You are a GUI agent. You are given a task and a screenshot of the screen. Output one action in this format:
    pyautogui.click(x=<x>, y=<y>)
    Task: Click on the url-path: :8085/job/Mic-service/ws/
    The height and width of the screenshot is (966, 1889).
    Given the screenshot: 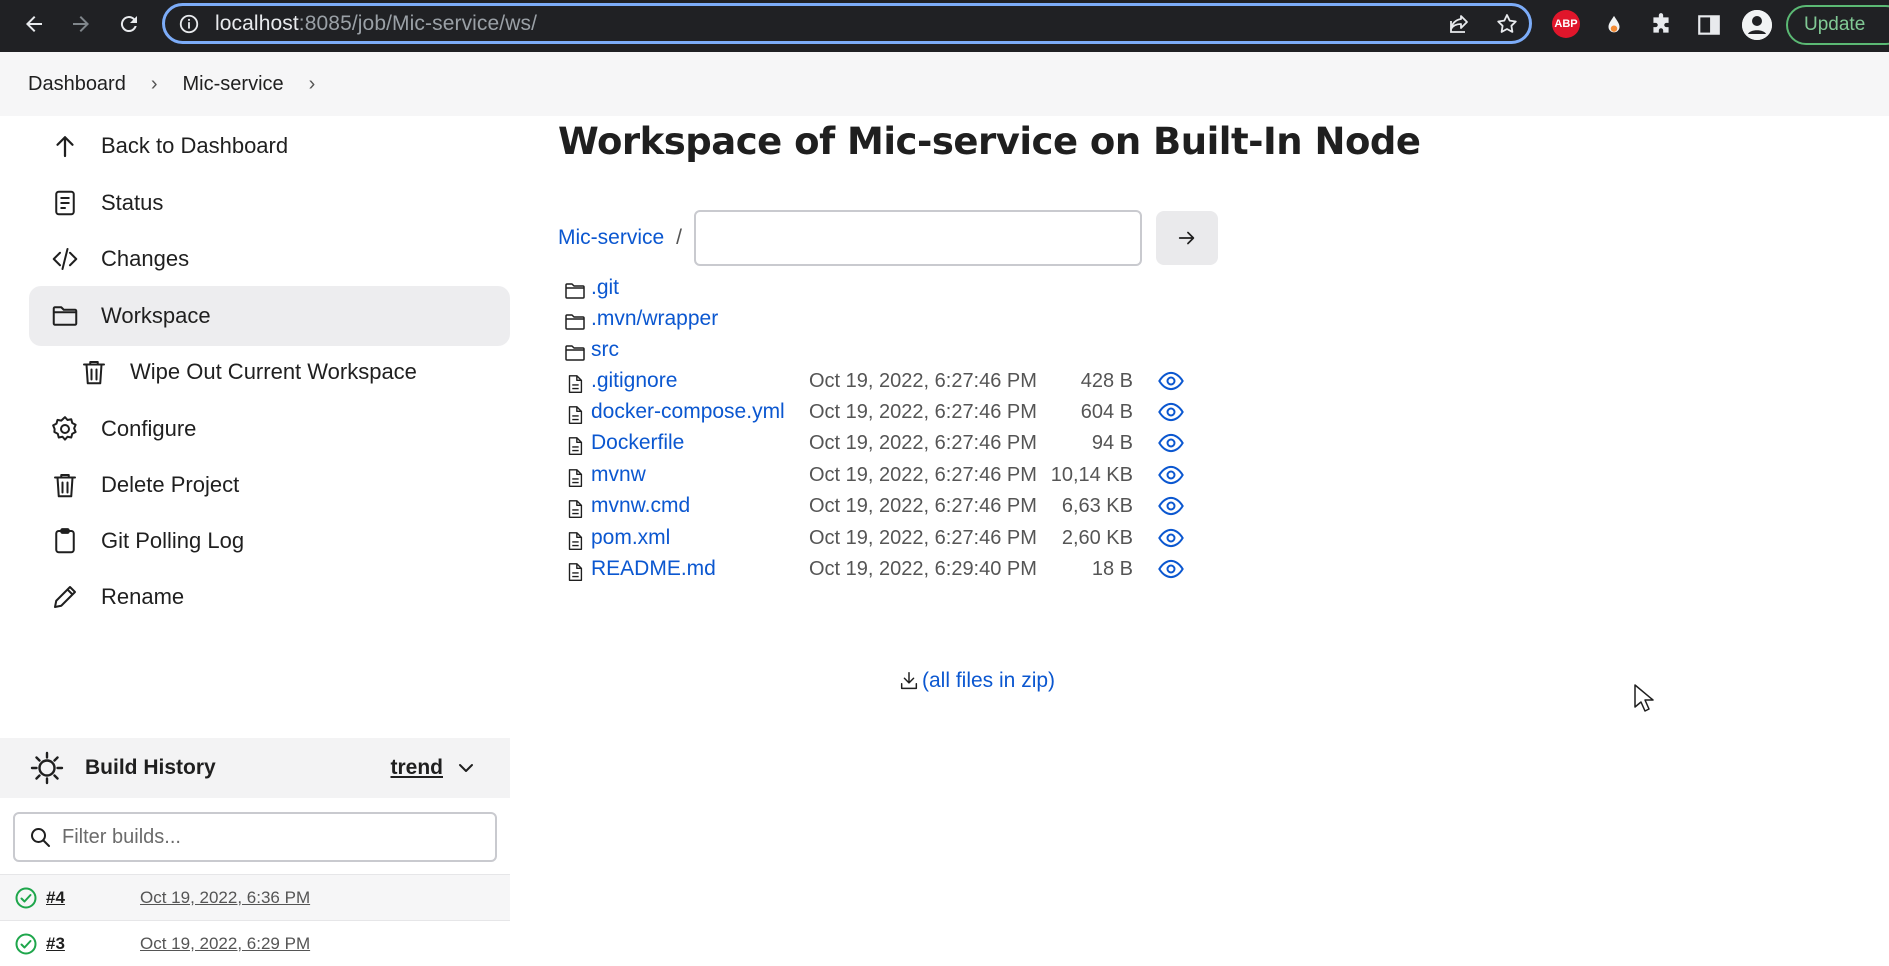 What is the action you would take?
    pyautogui.click(x=418, y=23)
    